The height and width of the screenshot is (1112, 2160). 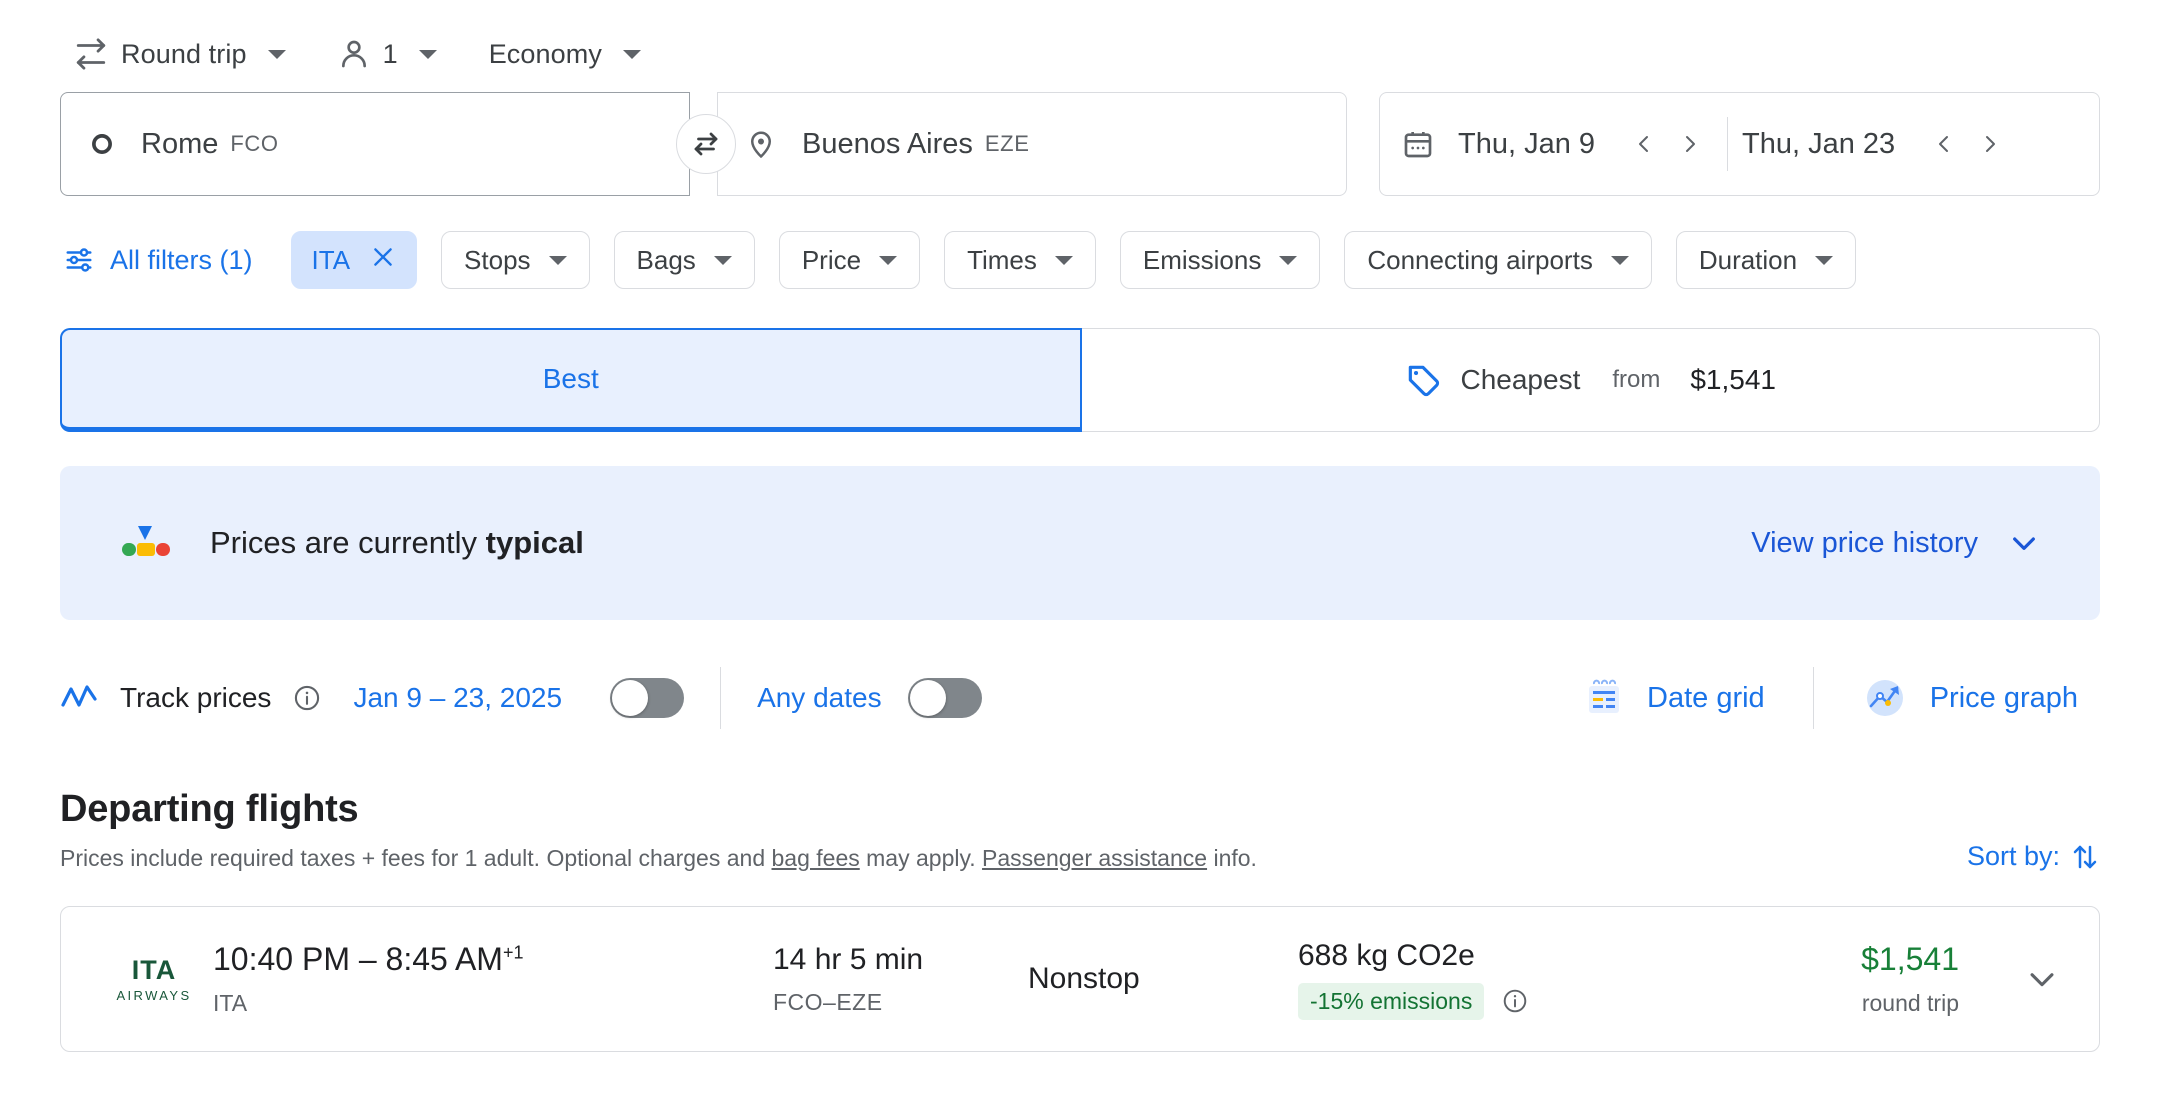 I want to click on flight-emissions: 688 kg CO2e, so click(x=1386, y=955).